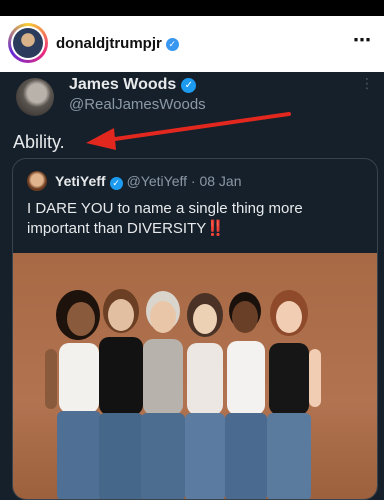 This screenshot has width=384, height=500. I want to click on tweet-more-icon: ⋮, so click(367, 83).